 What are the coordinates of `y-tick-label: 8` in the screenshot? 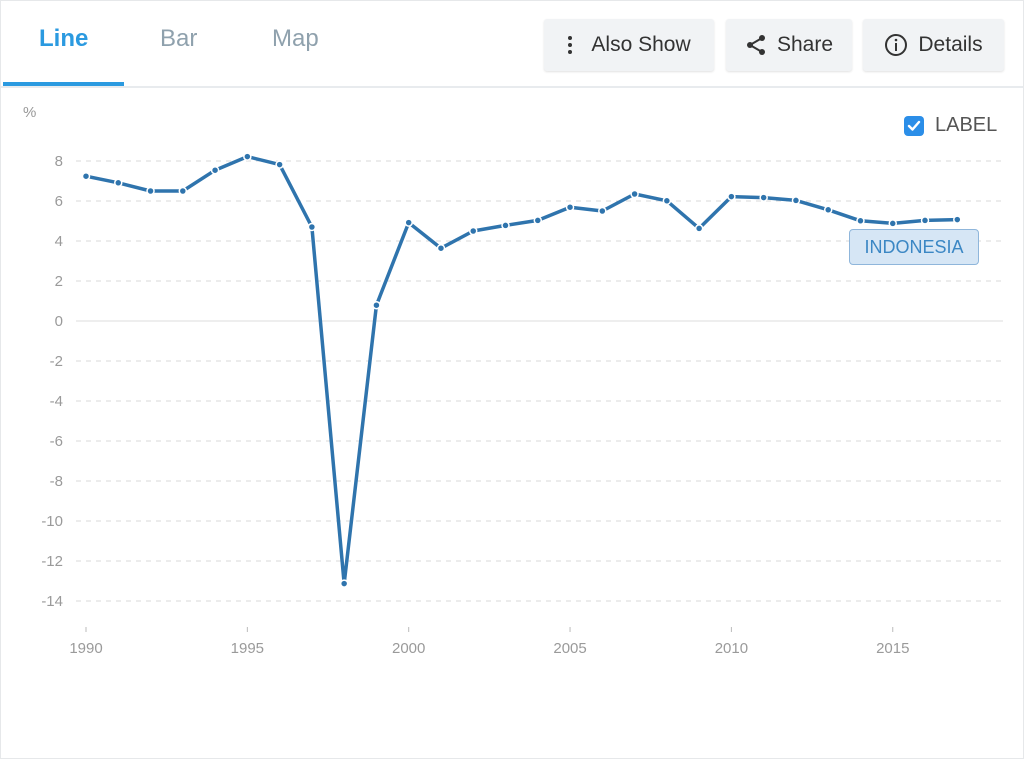 It's located at (59, 161).